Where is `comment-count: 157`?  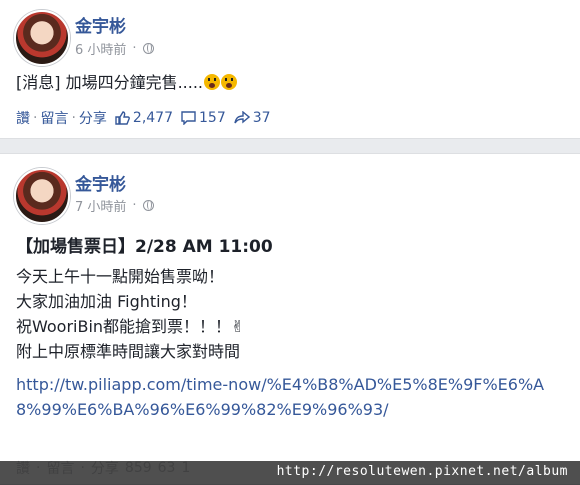
comment-count: 157 is located at coordinates (203, 118).